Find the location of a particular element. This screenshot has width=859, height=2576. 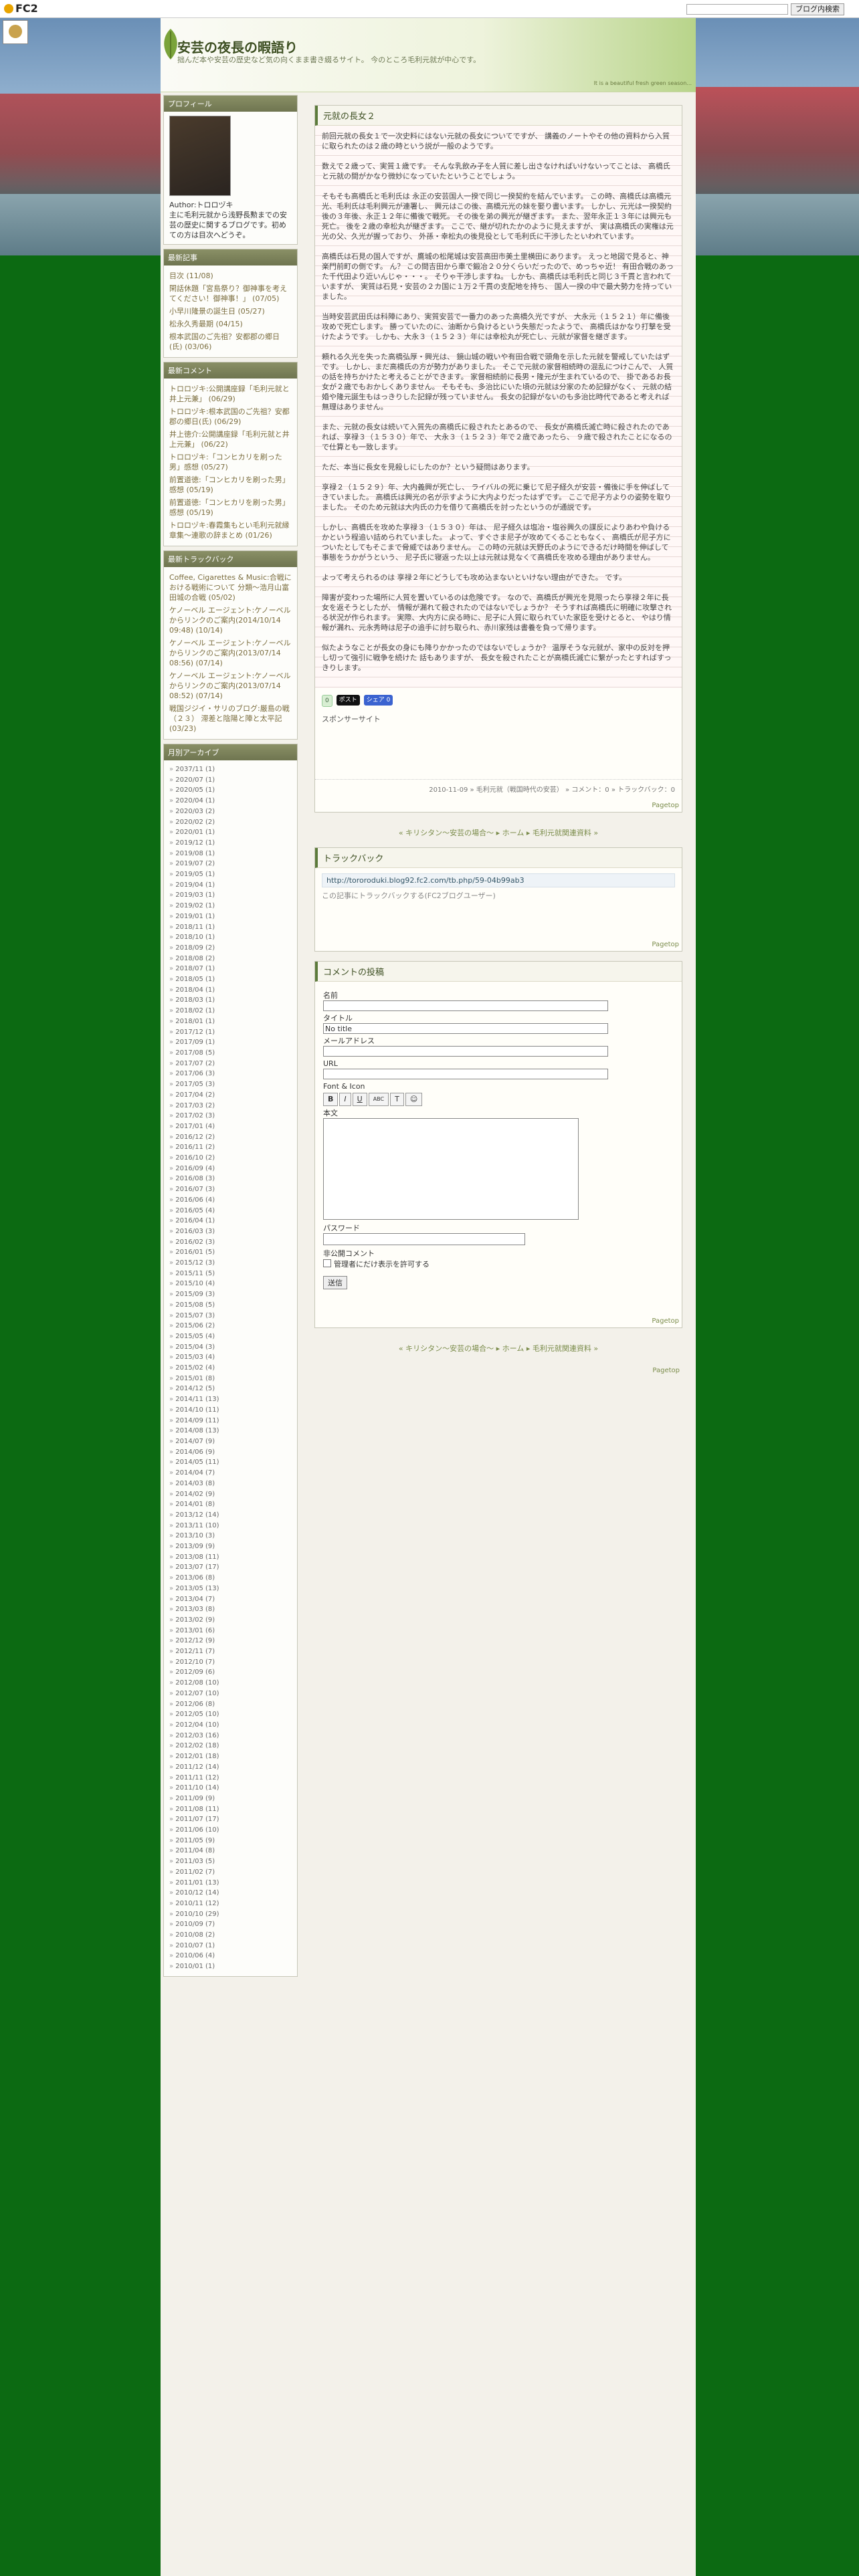

archive-item: 2010/09 (7) is located at coordinates (231, 1924).